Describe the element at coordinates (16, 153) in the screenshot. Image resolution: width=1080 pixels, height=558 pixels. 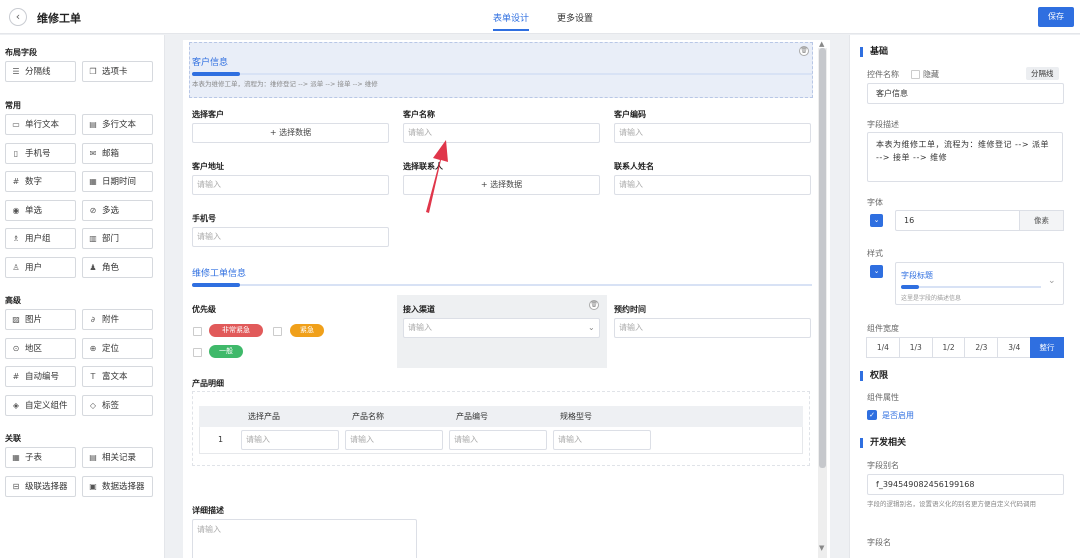
I see `phone-icon: ▯` at that location.